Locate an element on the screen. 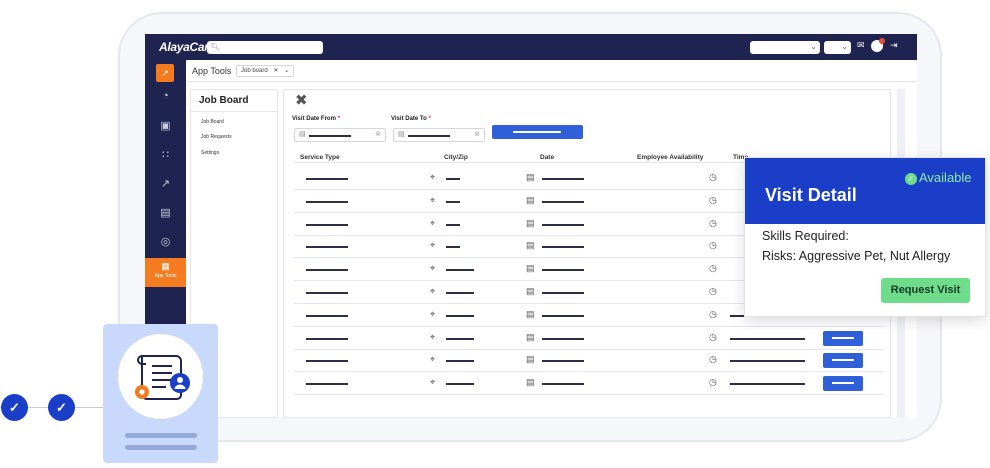 This screenshot has height=468, width=990. scroll-document-icon is located at coordinates (162, 377).